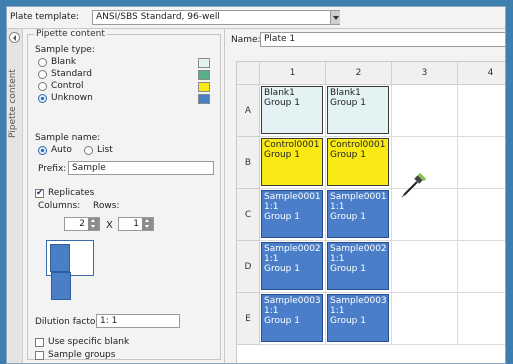 The image size is (513, 364). Describe the element at coordinates (248, 319) in the screenshot. I see `row-header: E` at that location.